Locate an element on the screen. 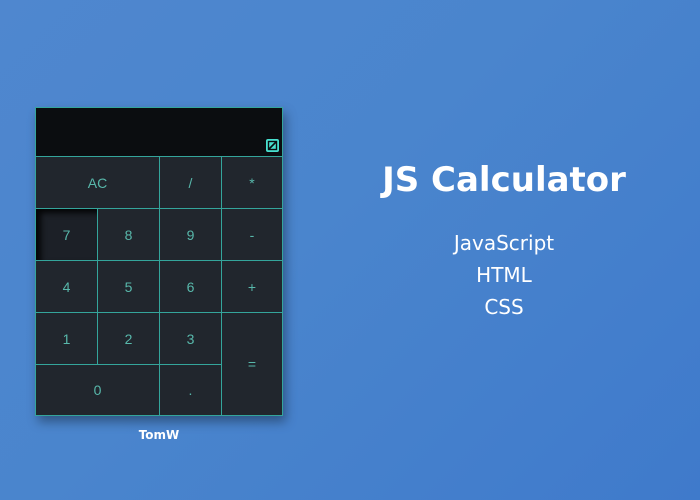 This screenshot has width=700, height=500. key-8: 8 is located at coordinates (129, 235).